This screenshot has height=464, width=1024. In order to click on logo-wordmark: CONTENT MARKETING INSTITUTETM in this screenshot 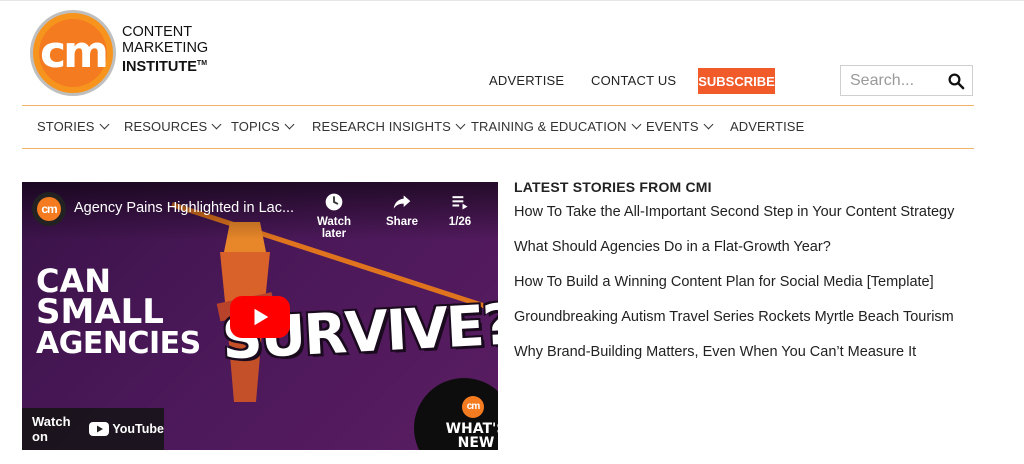, I will do `click(172, 49)`.